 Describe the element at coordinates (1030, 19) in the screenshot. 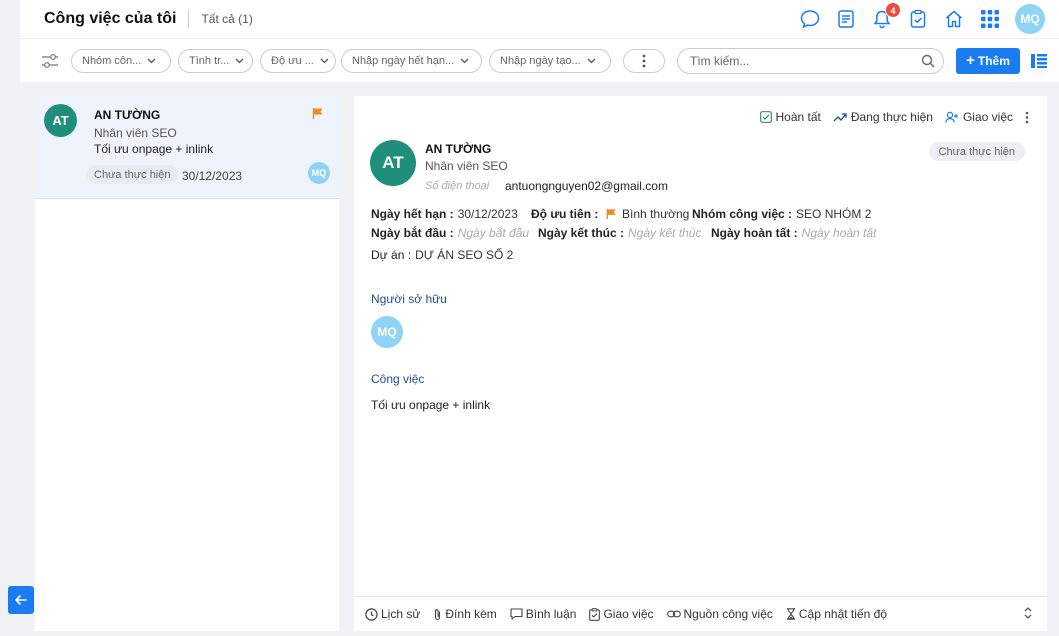

I see `user-avatar: MQ` at that location.